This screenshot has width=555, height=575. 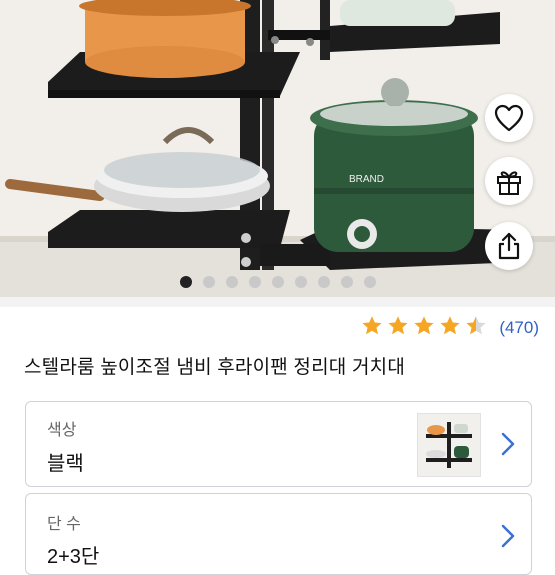 I want to click on option-tier-selector: 단 수 2+3단, so click(x=278, y=534).